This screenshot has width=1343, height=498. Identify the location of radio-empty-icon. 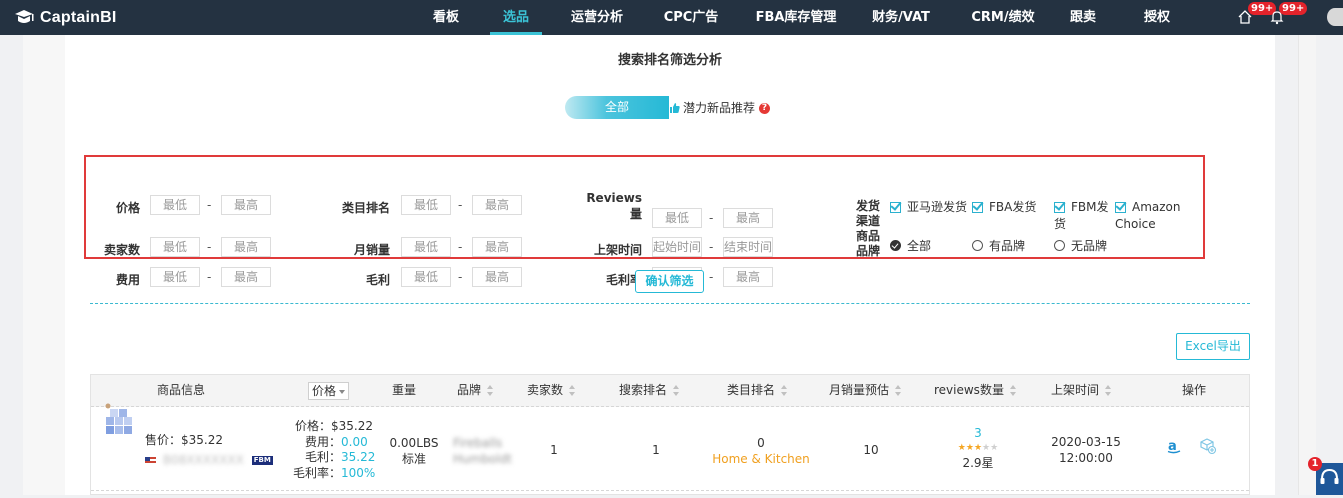
(1059, 245).